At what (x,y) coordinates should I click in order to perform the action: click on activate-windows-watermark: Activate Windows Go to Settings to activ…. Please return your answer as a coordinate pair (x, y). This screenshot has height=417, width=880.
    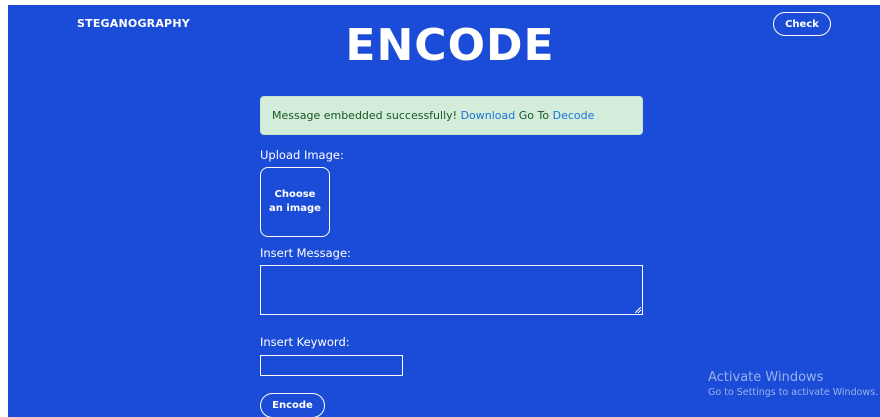
    Looking at the image, I should click on (793, 384).